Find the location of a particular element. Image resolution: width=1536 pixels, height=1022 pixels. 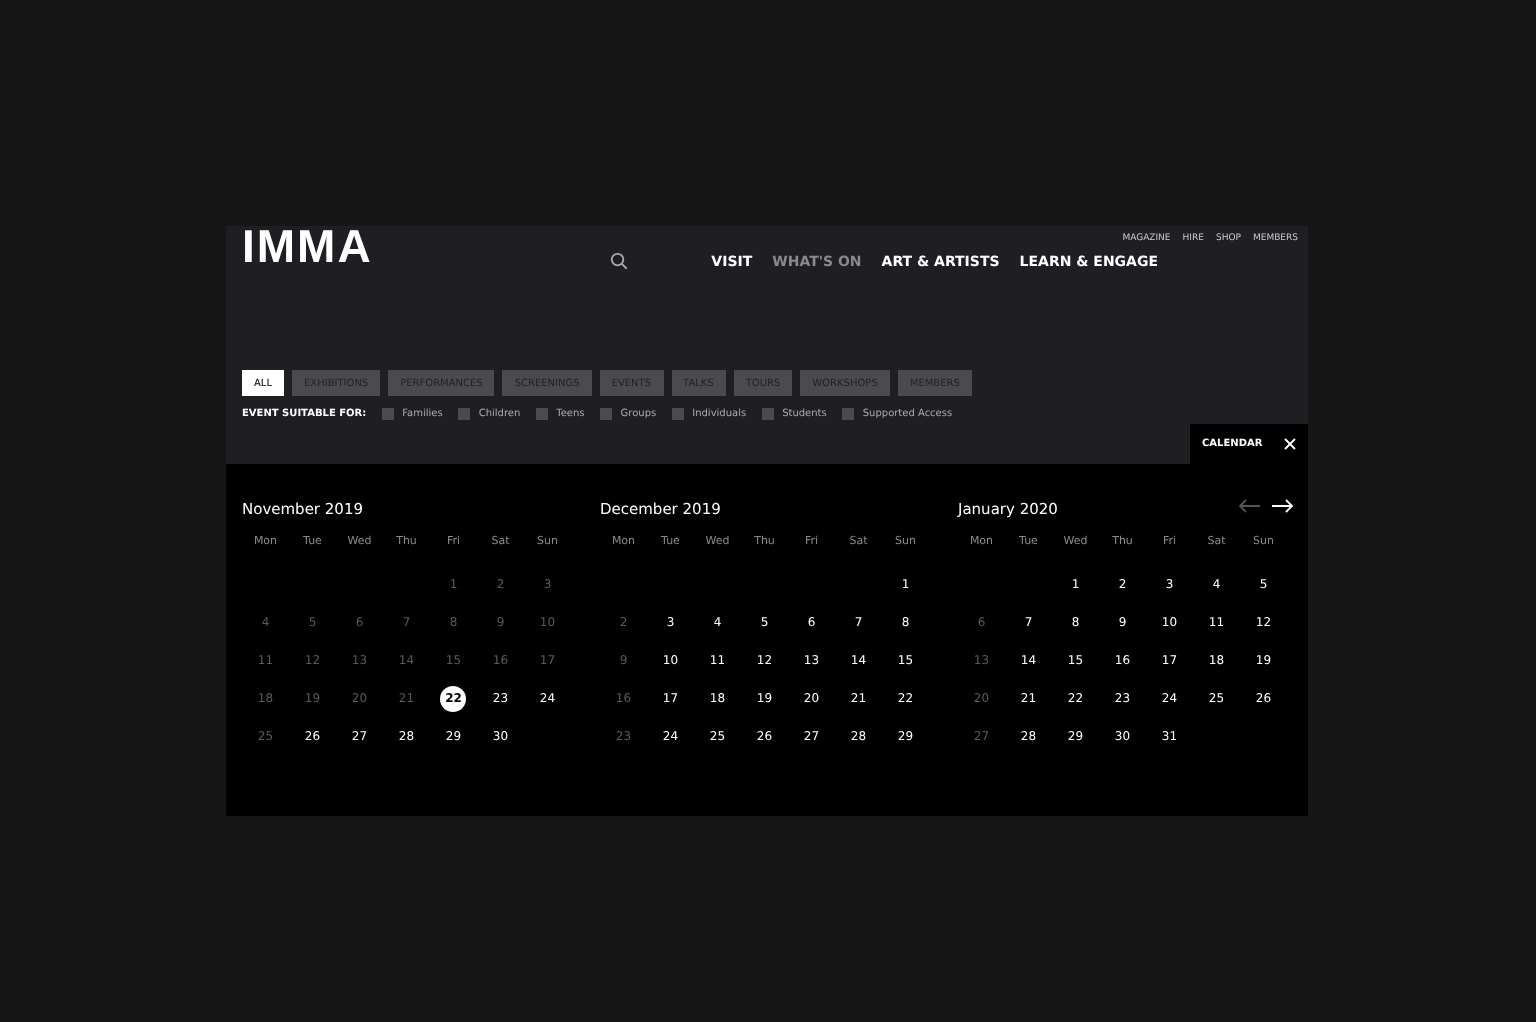

logo: IMMA is located at coordinates (307, 246).